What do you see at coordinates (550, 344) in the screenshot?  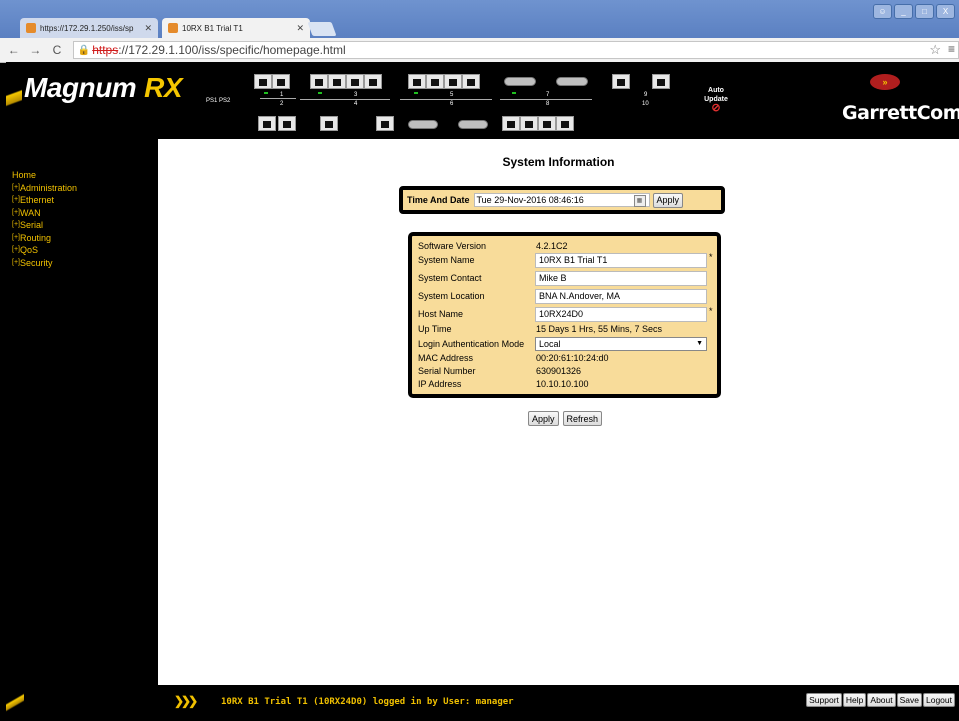 I see `login-auth-value: Local` at bounding box center [550, 344].